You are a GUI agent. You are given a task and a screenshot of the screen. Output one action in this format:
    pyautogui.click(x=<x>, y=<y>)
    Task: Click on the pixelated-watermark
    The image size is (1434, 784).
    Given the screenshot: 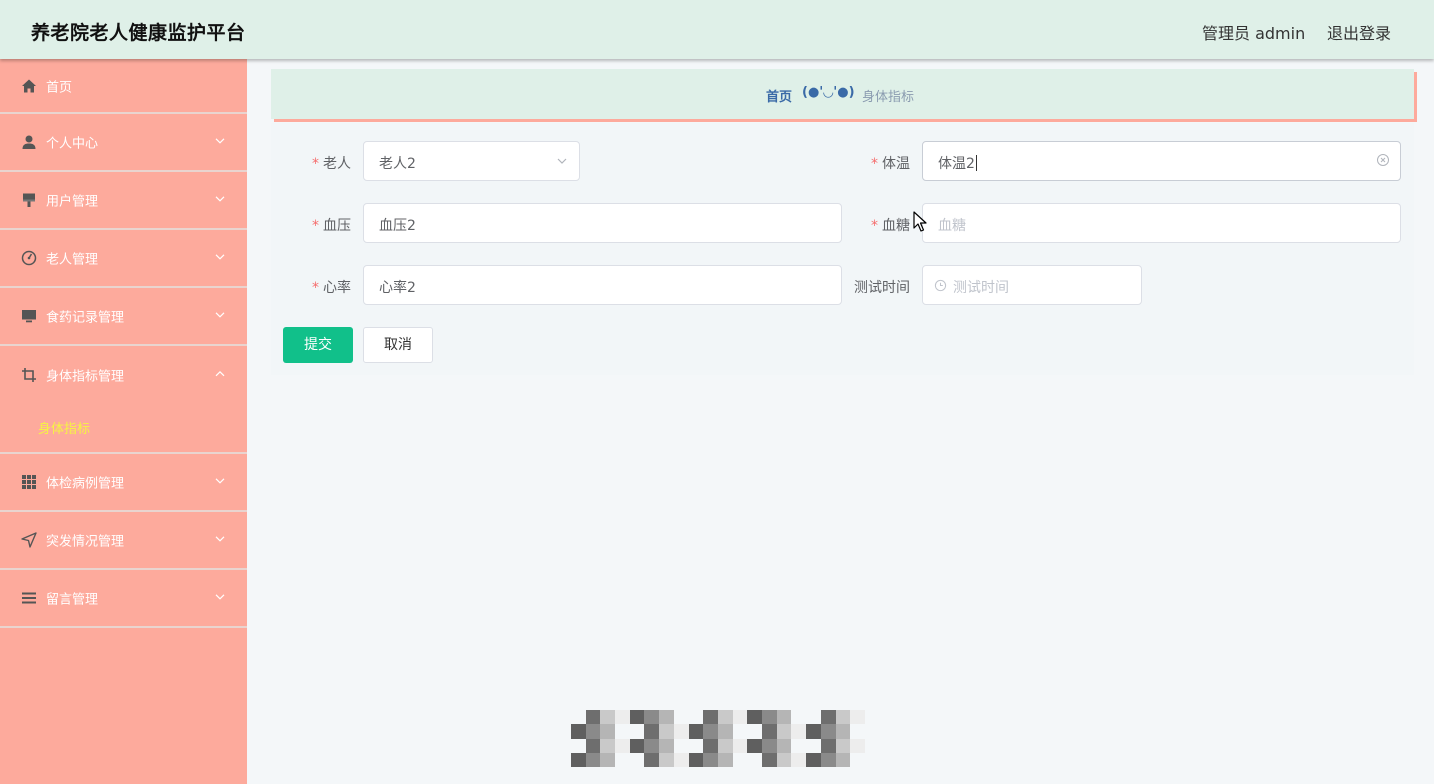 What is the action you would take?
    pyautogui.click(x=718, y=738)
    